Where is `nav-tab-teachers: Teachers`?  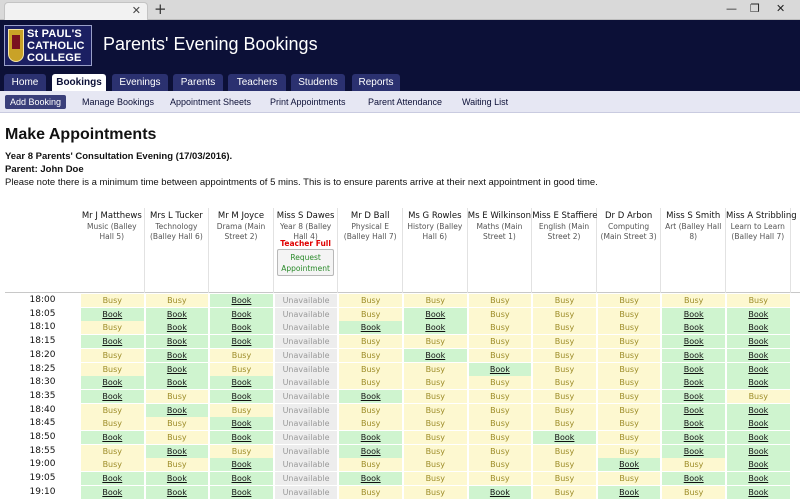
nav-tab-teachers: Teachers is located at coordinates (257, 82).